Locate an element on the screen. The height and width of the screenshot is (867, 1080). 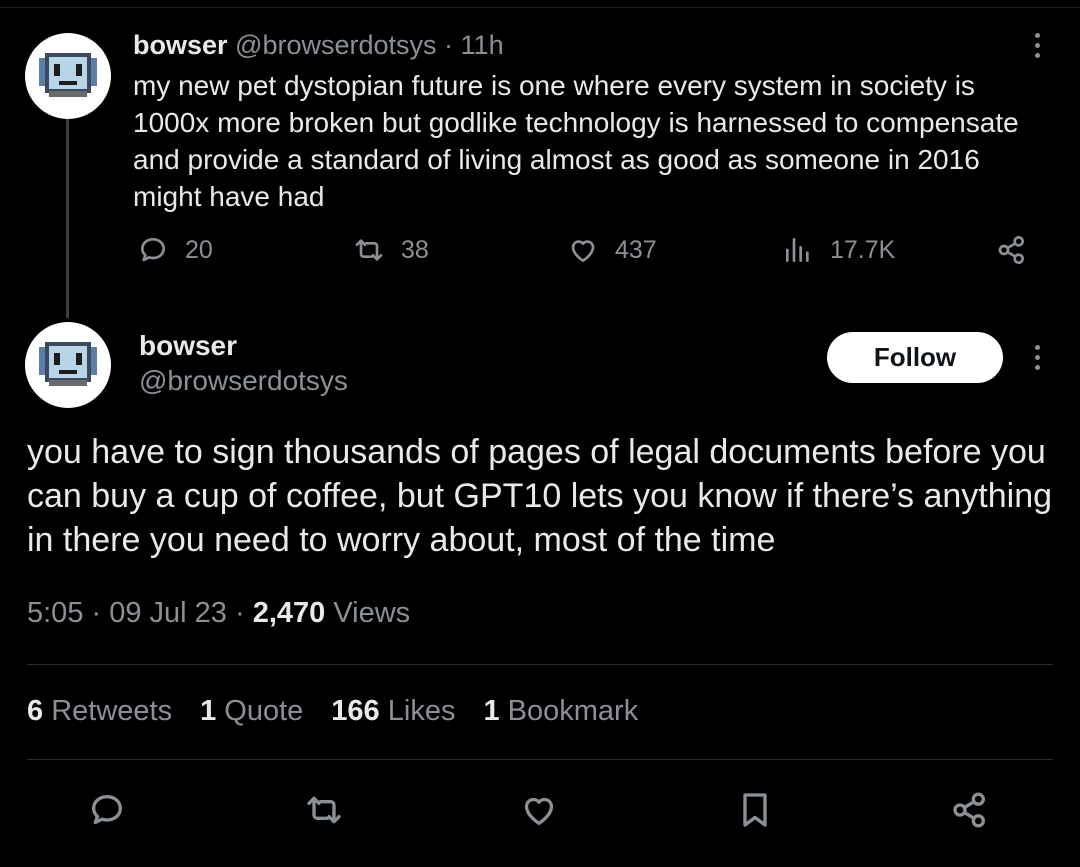
bookmark-icon is located at coordinates (755, 810).